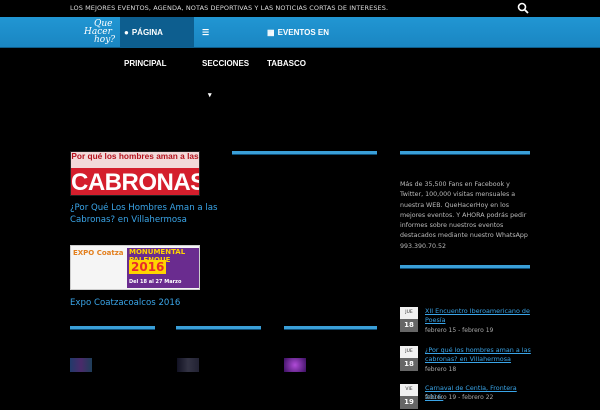  What do you see at coordinates (226, 63) in the screenshot?
I see `nav-sections-label: SECCIONES` at bounding box center [226, 63].